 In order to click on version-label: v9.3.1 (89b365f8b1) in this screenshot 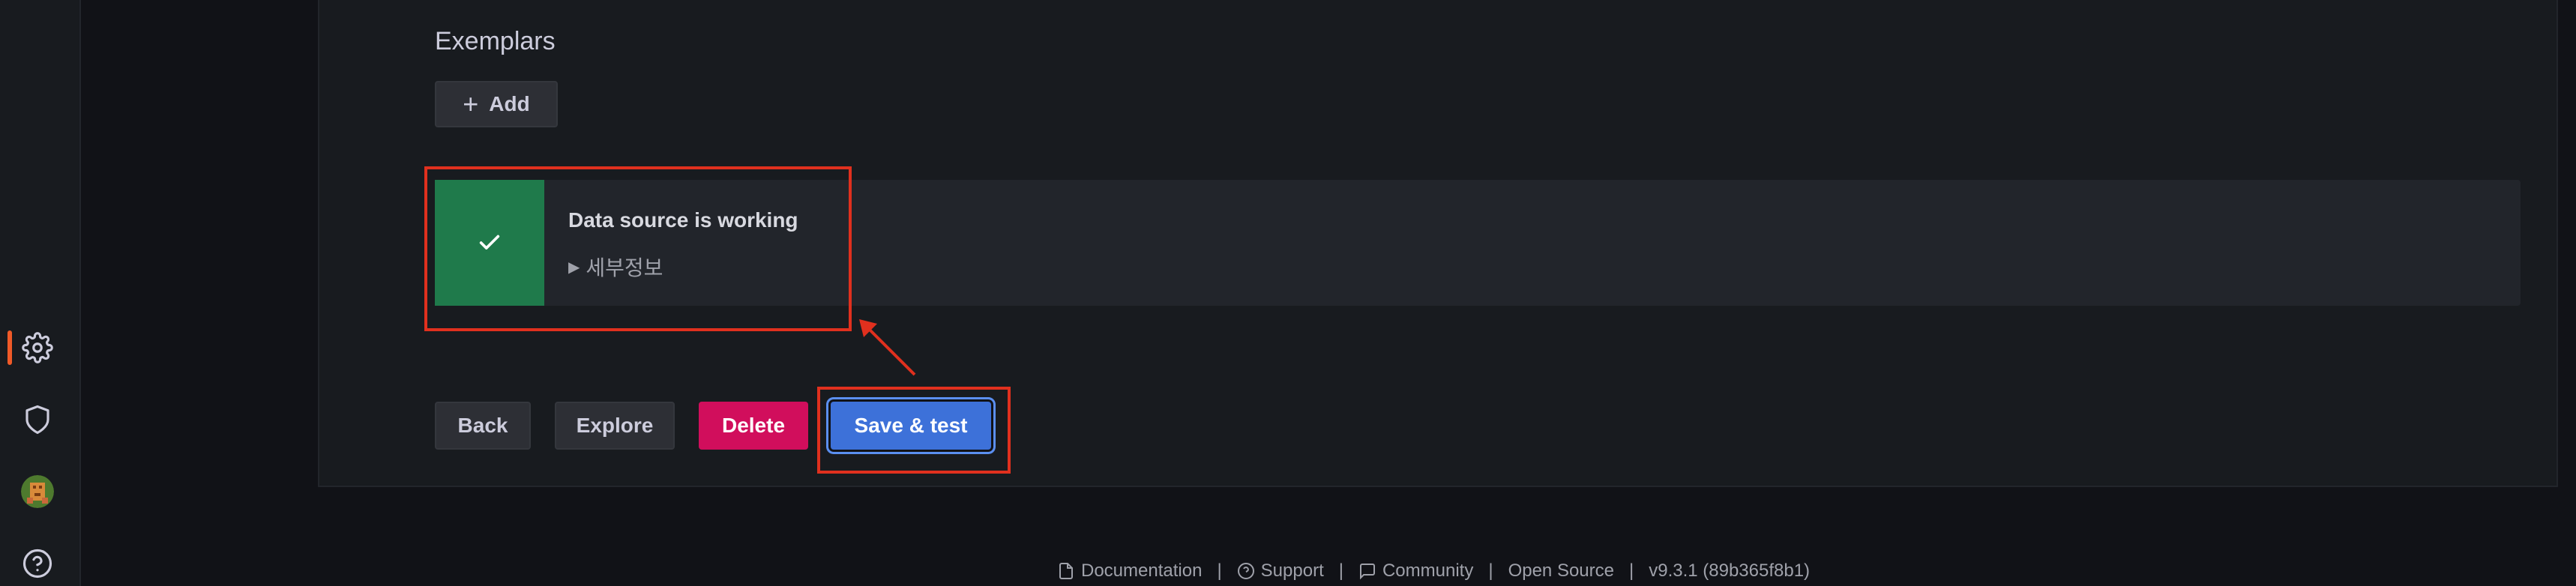, I will do `click(1730, 571)`.